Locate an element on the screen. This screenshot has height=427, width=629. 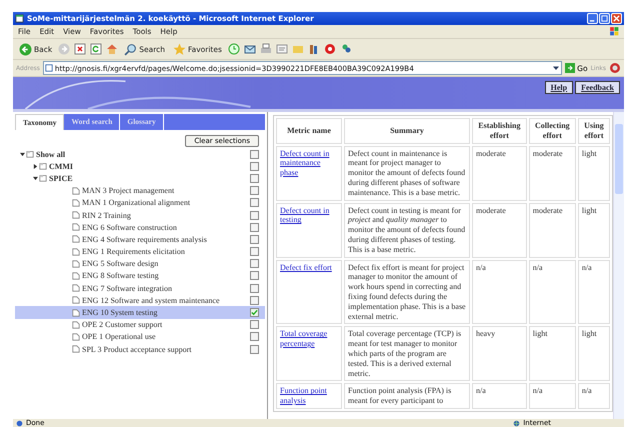
metric-link: Function point analysis is located at coordinates (309, 396).